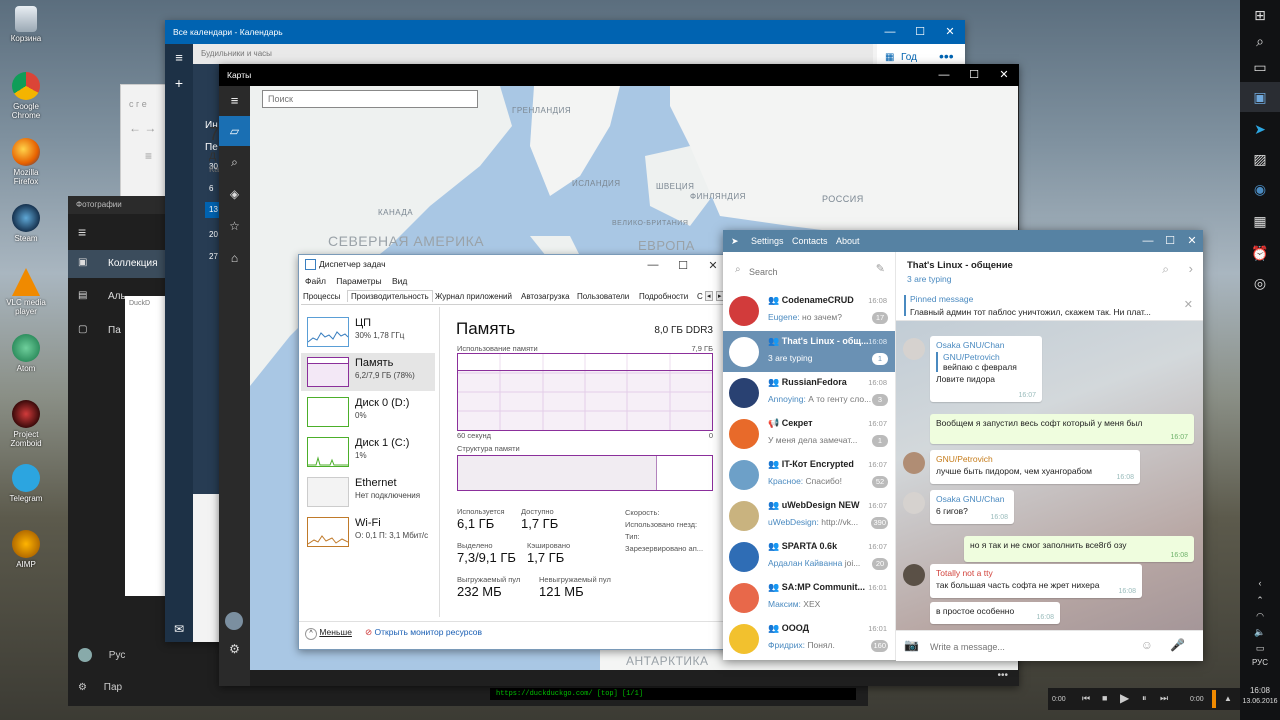 Image resolution: width=1280 pixels, height=720 pixels. I want to click on menu-icon: ≡, so click(148, 156).